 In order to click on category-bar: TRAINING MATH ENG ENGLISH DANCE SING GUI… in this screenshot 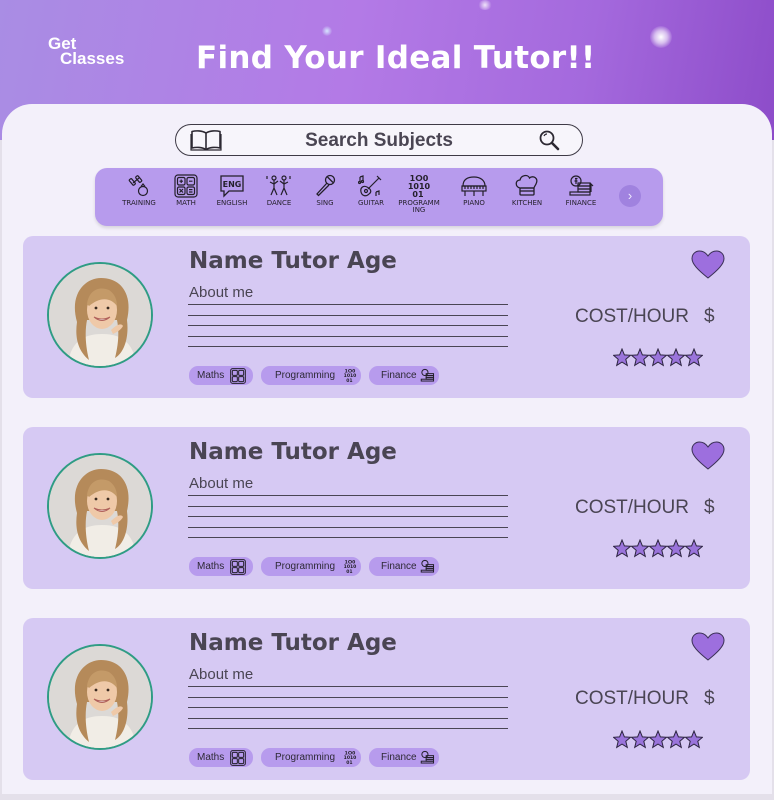, I will do `click(379, 197)`.